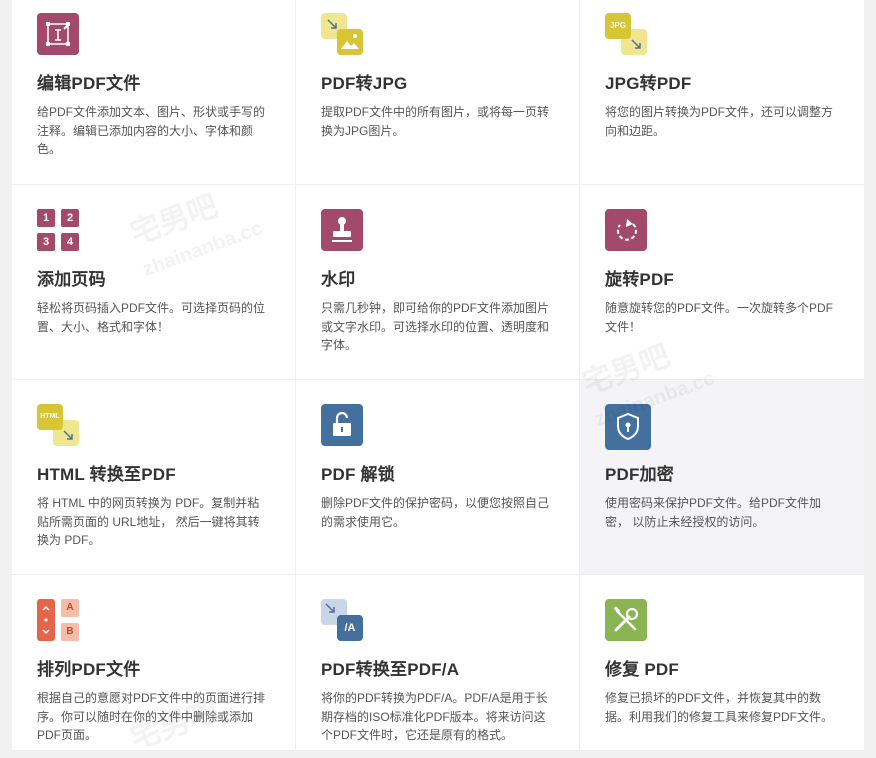  Describe the element at coordinates (713, 512) in the screenshot. I see `tool-description: 使用密码来保护PDF文件。给PDF文件加密， 以防止未经授权的访问。` at that location.